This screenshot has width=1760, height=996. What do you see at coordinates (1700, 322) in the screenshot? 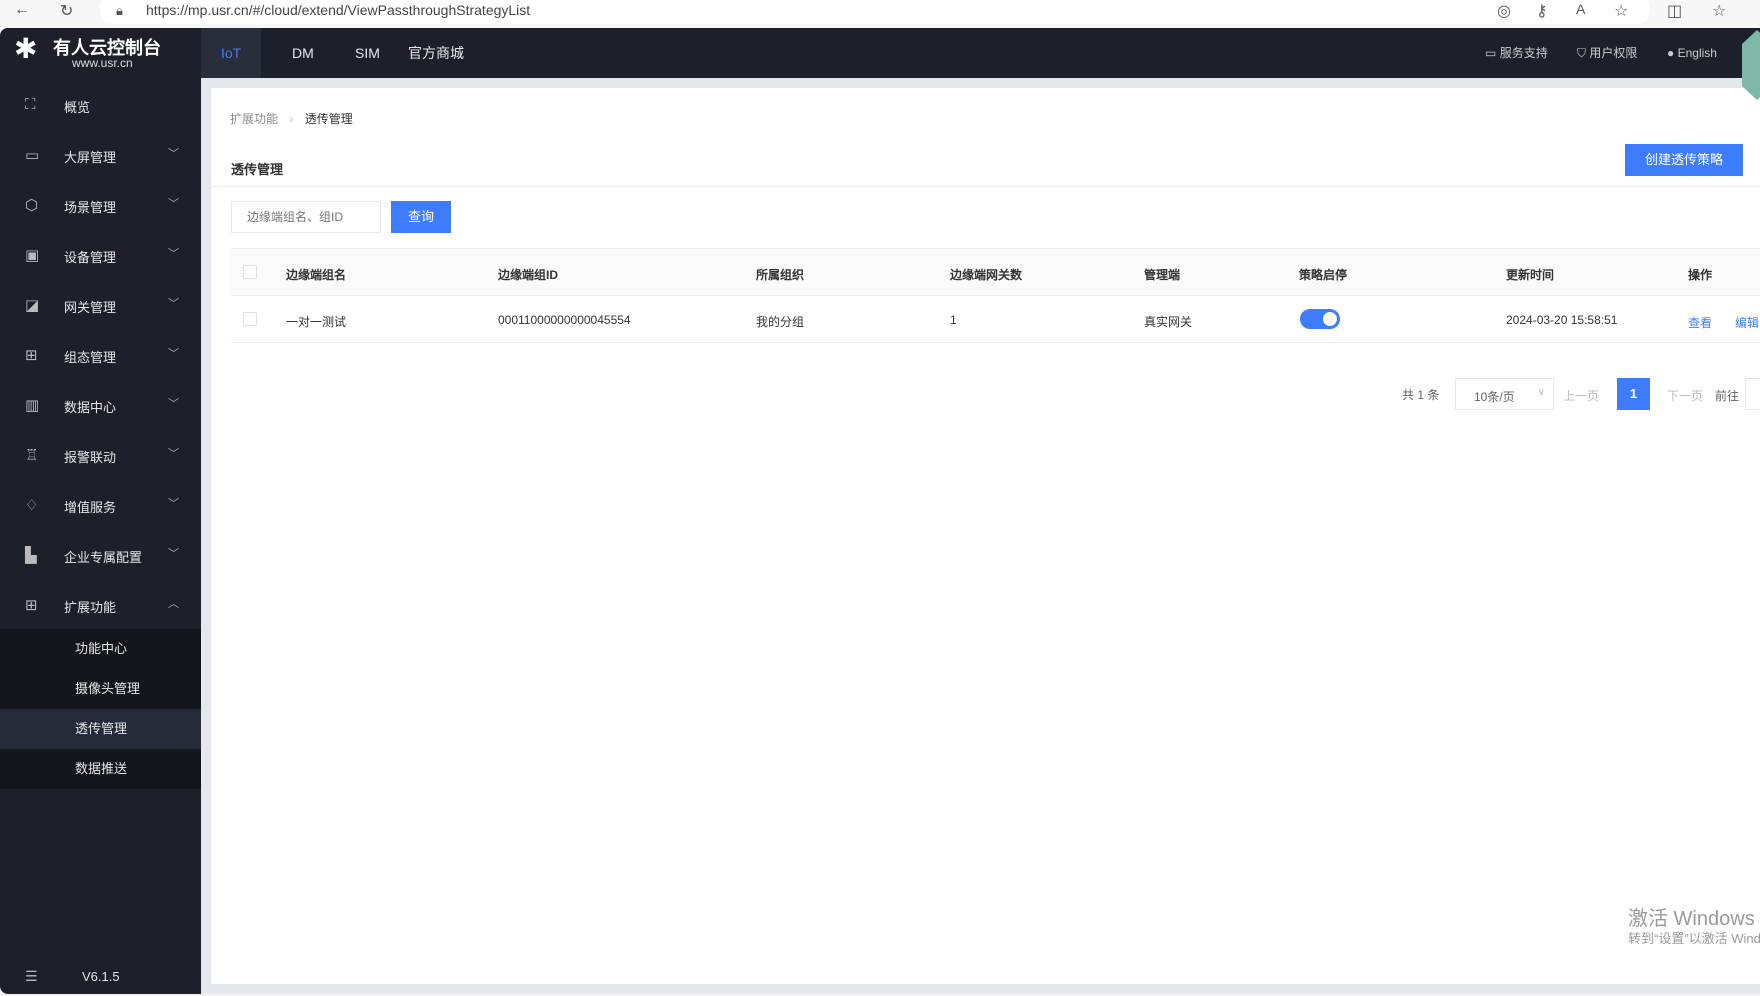
I see `view-link: 查看` at bounding box center [1700, 322].